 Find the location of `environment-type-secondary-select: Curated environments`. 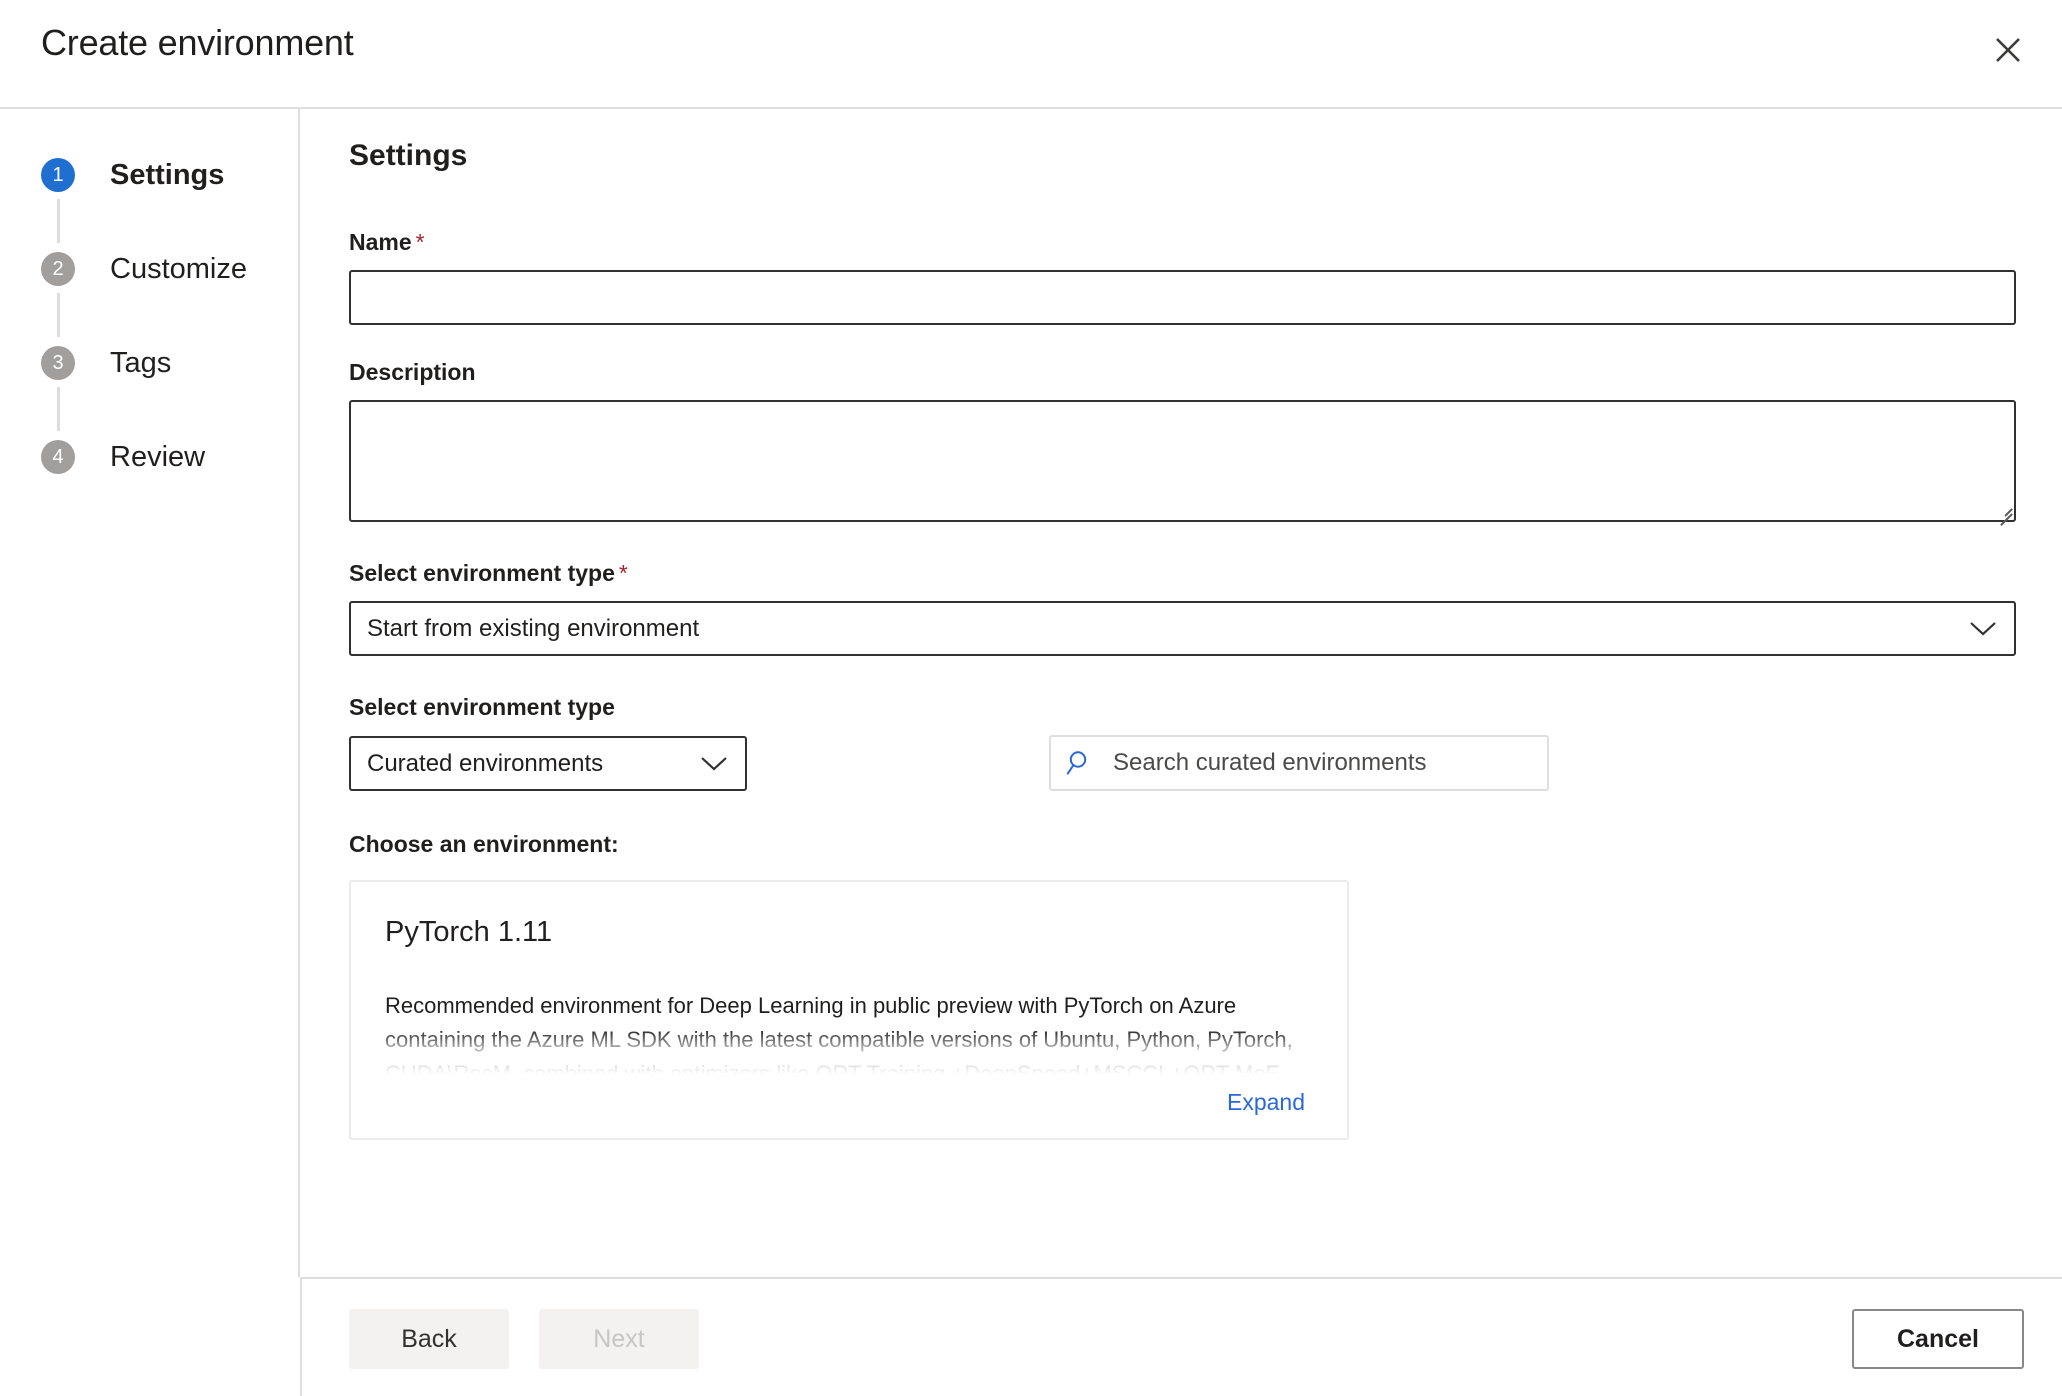

environment-type-secondary-select: Curated environments is located at coordinates (548, 763).